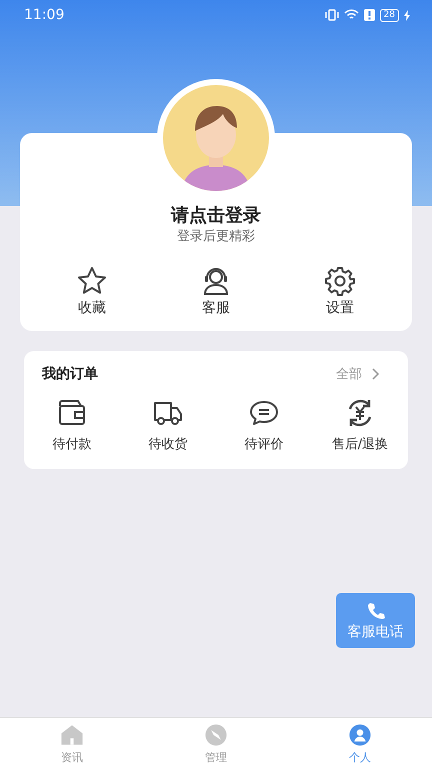 The width and height of the screenshot is (432, 768). What do you see at coordinates (168, 425) in the screenshot?
I see `order-status-button: 待收货` at bounding box center [168, 425].